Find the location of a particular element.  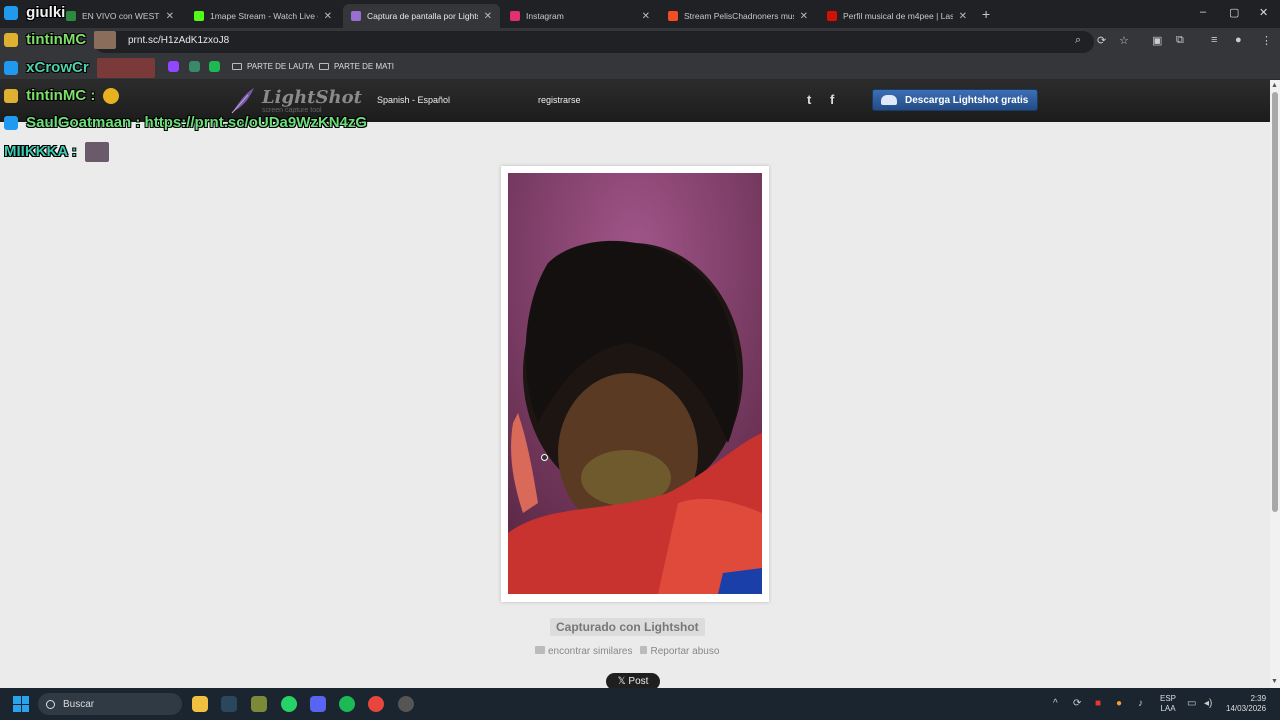

site-logo: LightShot is located at coordinates (312, 97).